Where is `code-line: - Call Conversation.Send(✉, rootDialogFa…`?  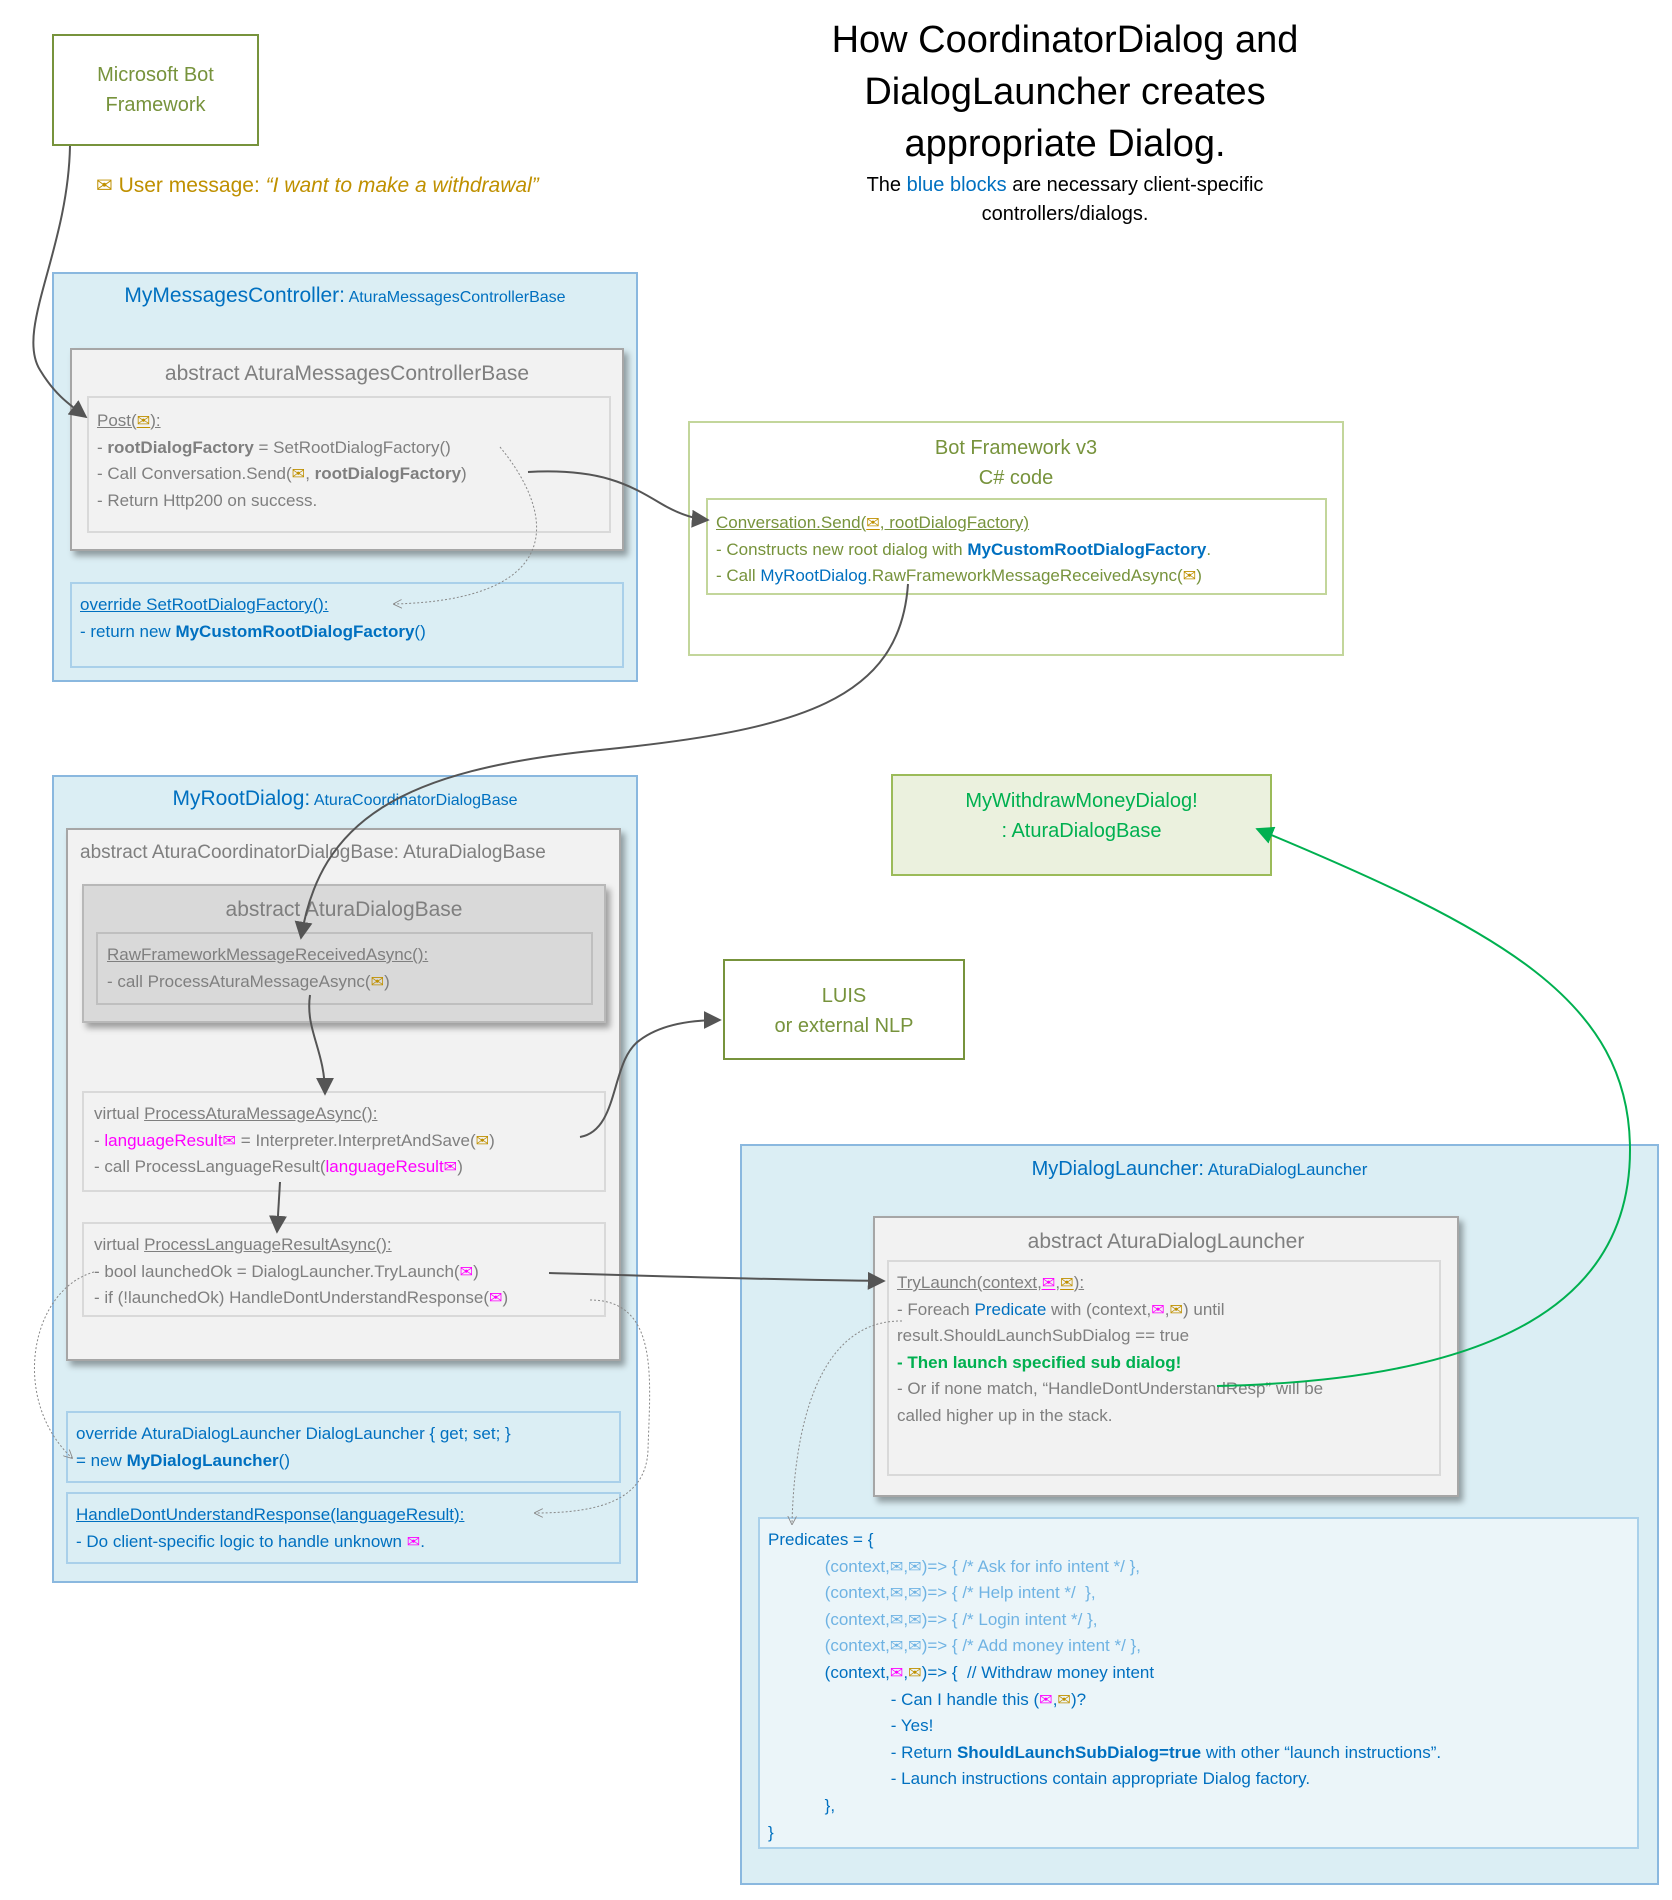 code-line: - Call Conversation.Send(✉, rootDialogFa… is located at coordinates (282, 474).